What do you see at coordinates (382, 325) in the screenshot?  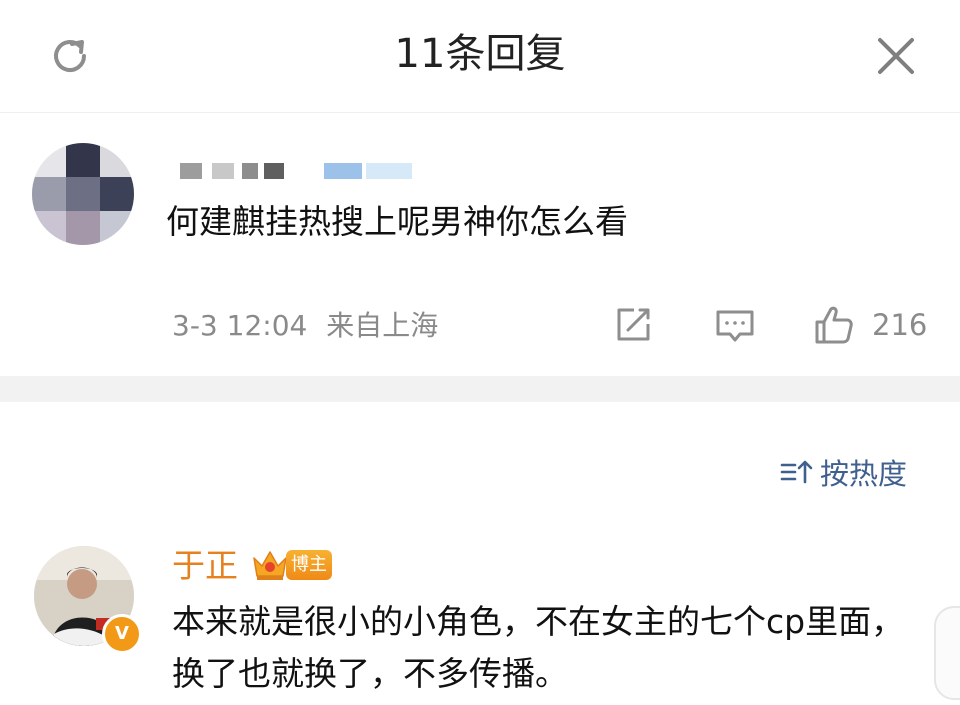 I see `comment-location: 来自上海` at bounding box center [382, 325].